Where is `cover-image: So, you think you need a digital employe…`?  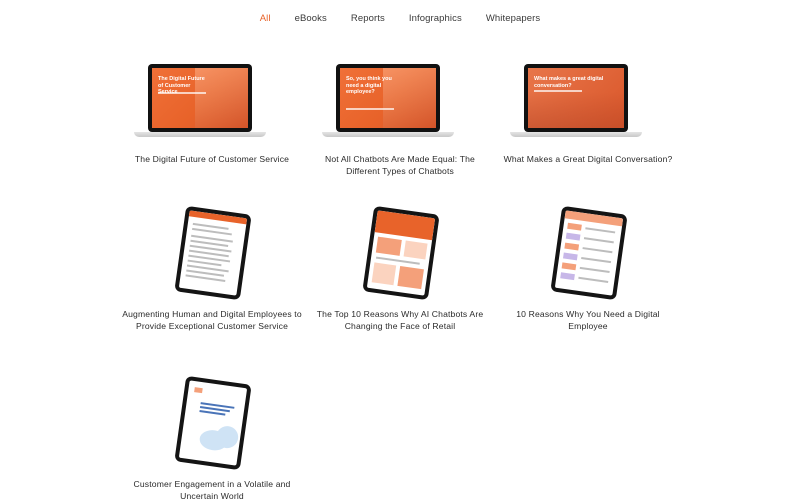 cover-image: So, you think you need a digital employe… is located at coordinates (388, 98).